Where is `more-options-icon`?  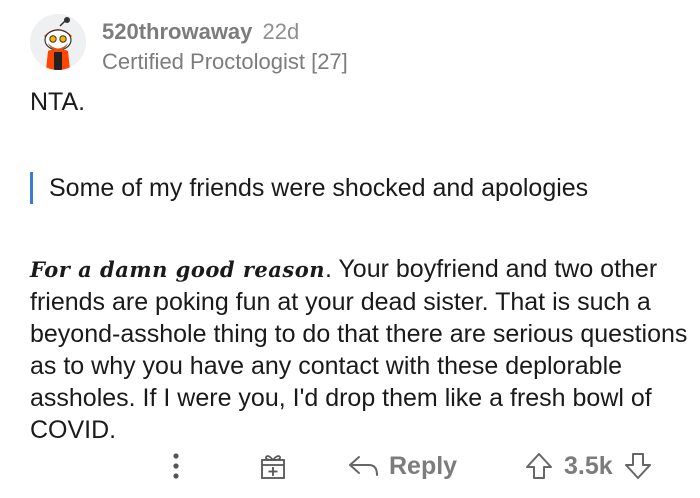
more-options-icon is located at coordinates (176, 466).